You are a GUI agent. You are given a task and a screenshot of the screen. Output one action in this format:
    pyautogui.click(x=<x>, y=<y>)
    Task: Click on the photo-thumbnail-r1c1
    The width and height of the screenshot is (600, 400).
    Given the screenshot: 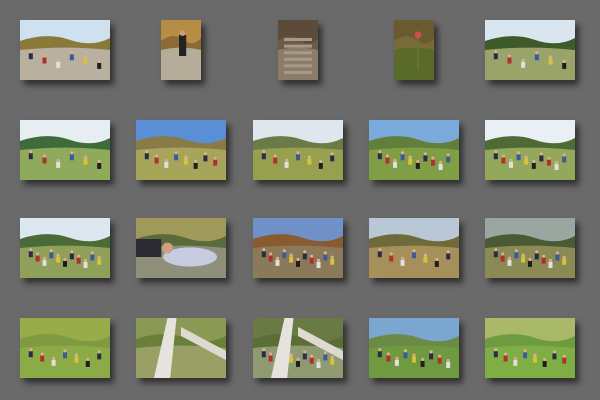 What is the action you would take?
    pyautogui.click(x=65, y=50)
    